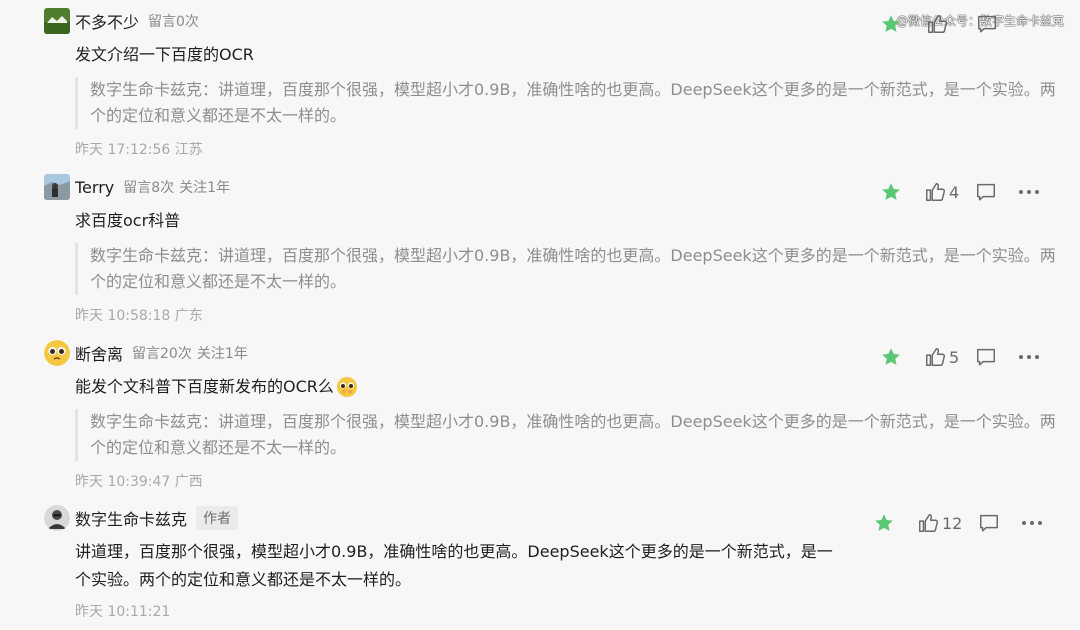 The image size is (1080, 630). I want to click on comment-time: 昨天 10:11:21, so click(123, 612).